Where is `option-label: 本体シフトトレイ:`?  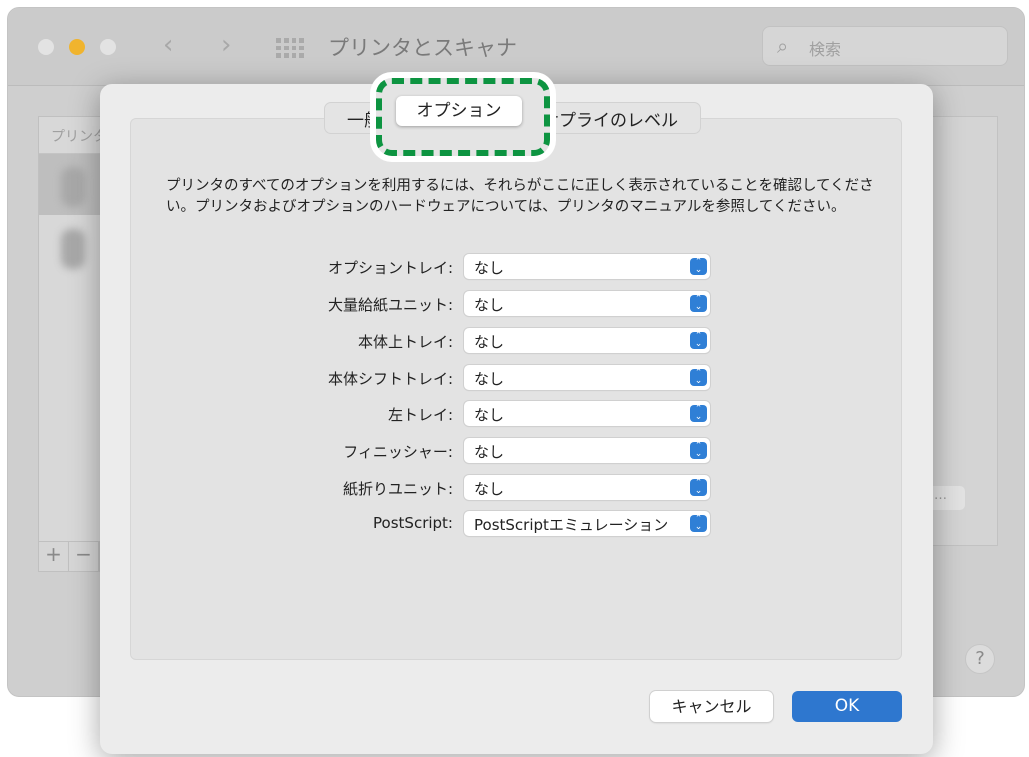
option-label: 本体シフトトレイ: is located at coordinates (390, 379).